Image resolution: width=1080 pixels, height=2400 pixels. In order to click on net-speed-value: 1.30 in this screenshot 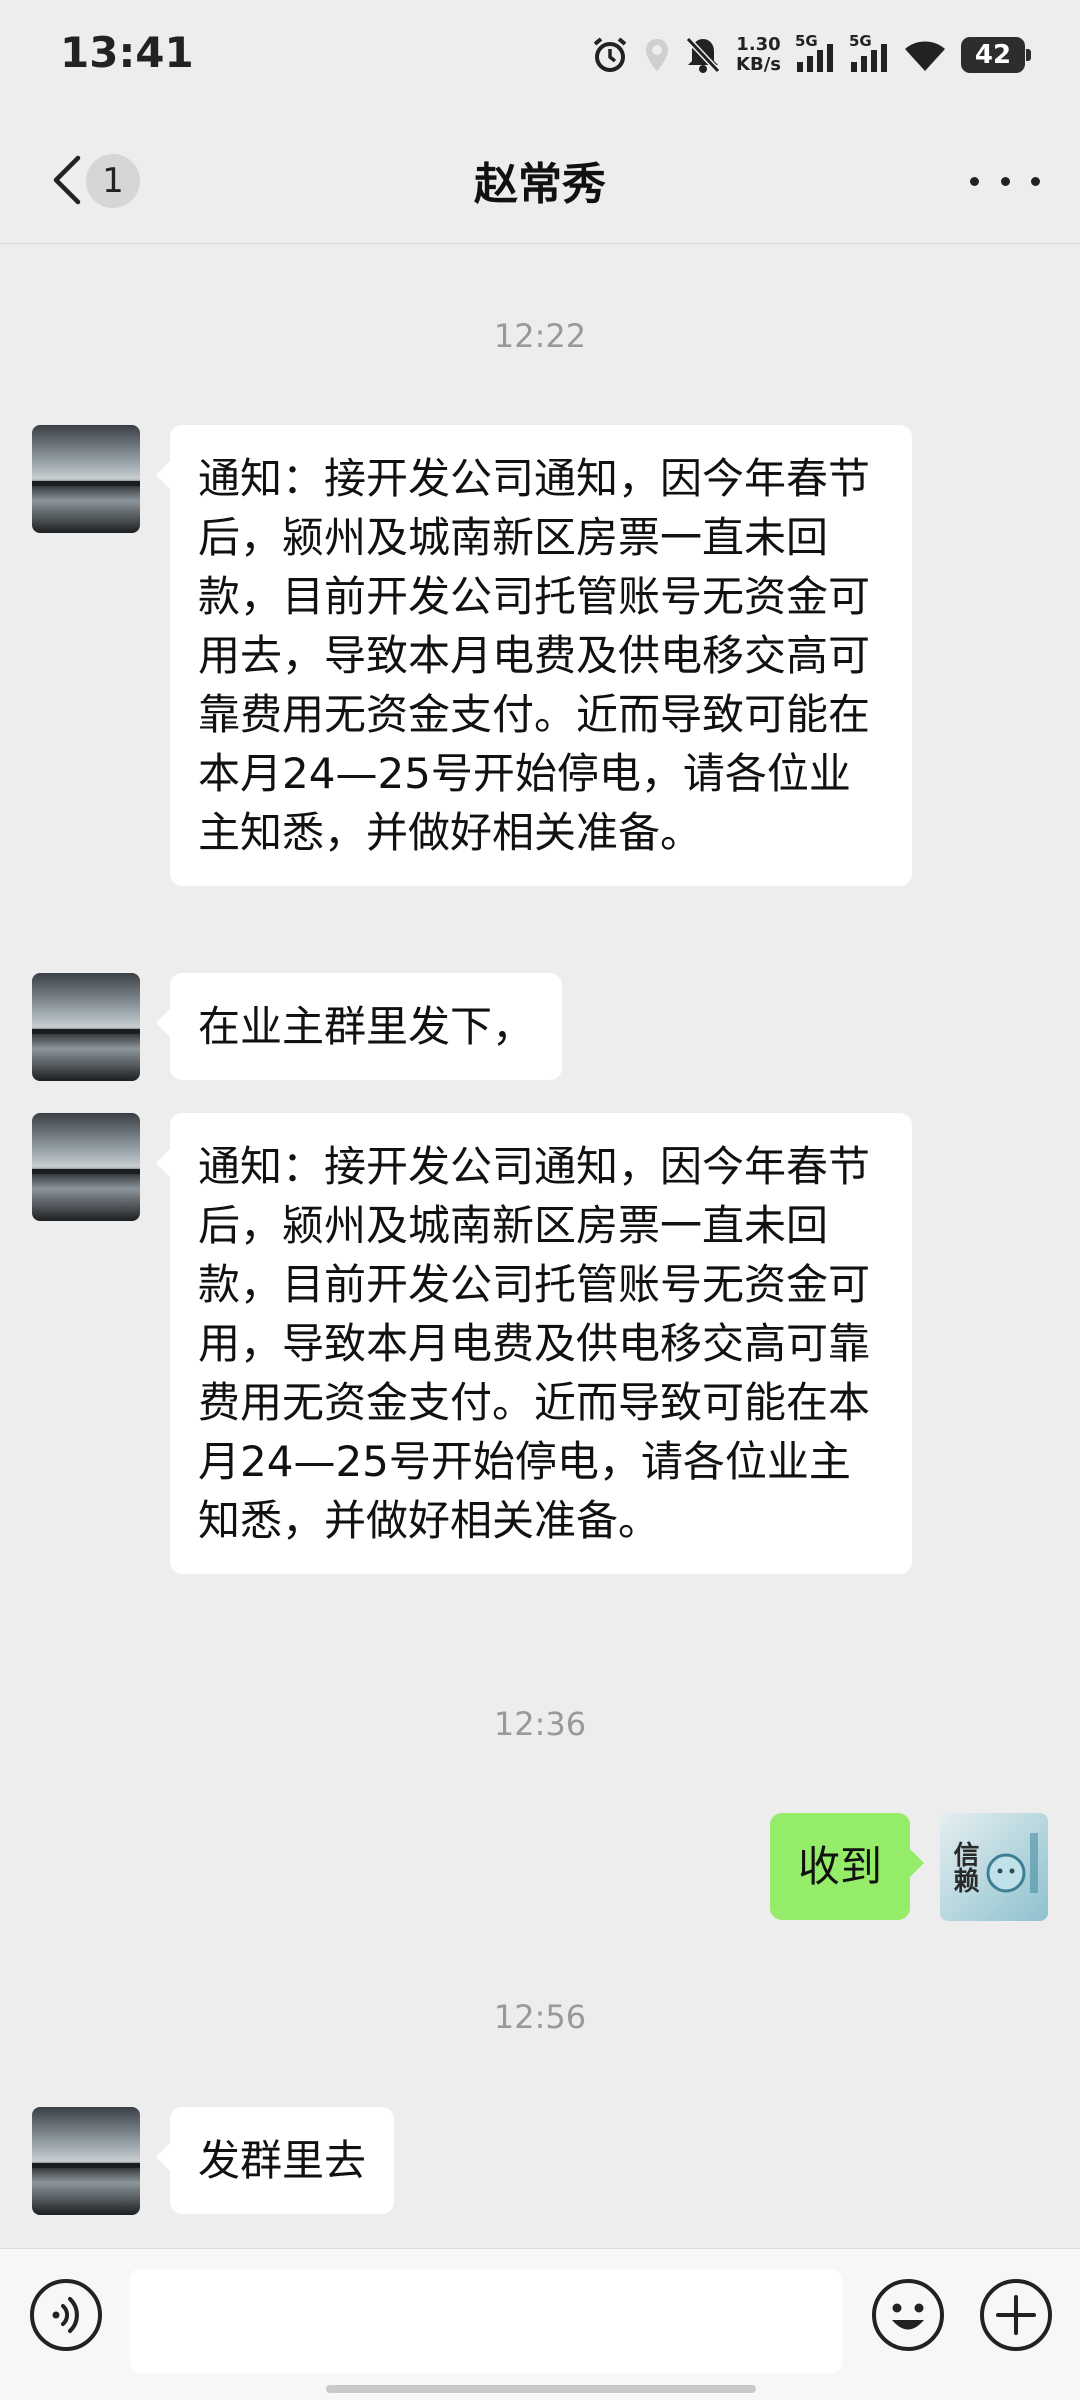, I will do `click(758, 44)`.